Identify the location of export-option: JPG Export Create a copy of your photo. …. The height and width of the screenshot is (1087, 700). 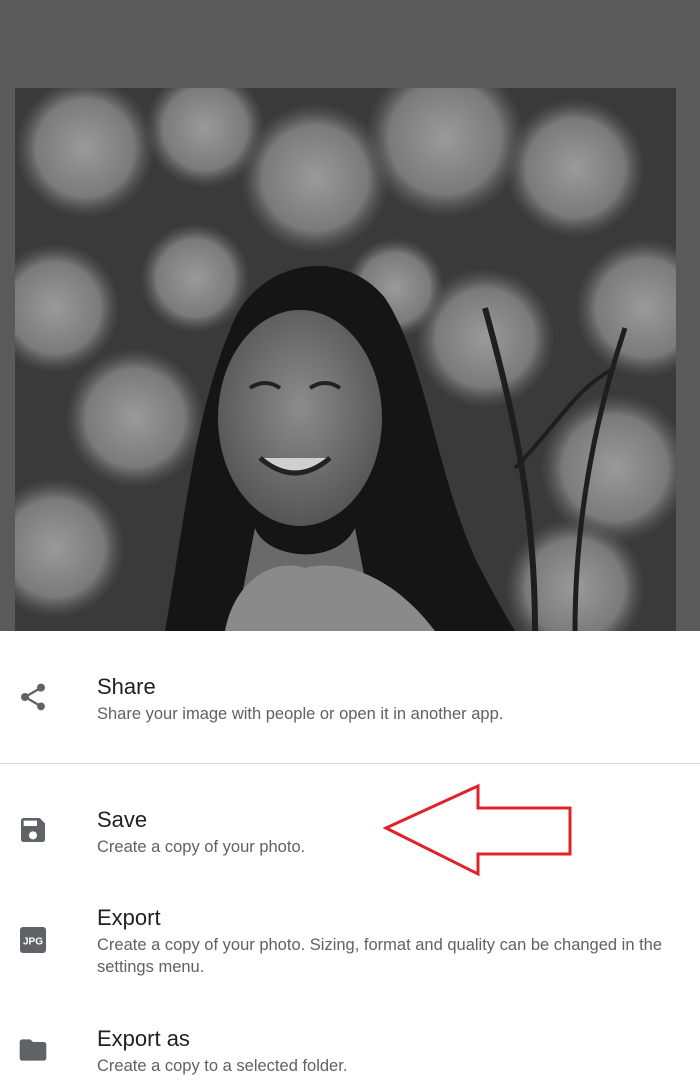
(350, 924).